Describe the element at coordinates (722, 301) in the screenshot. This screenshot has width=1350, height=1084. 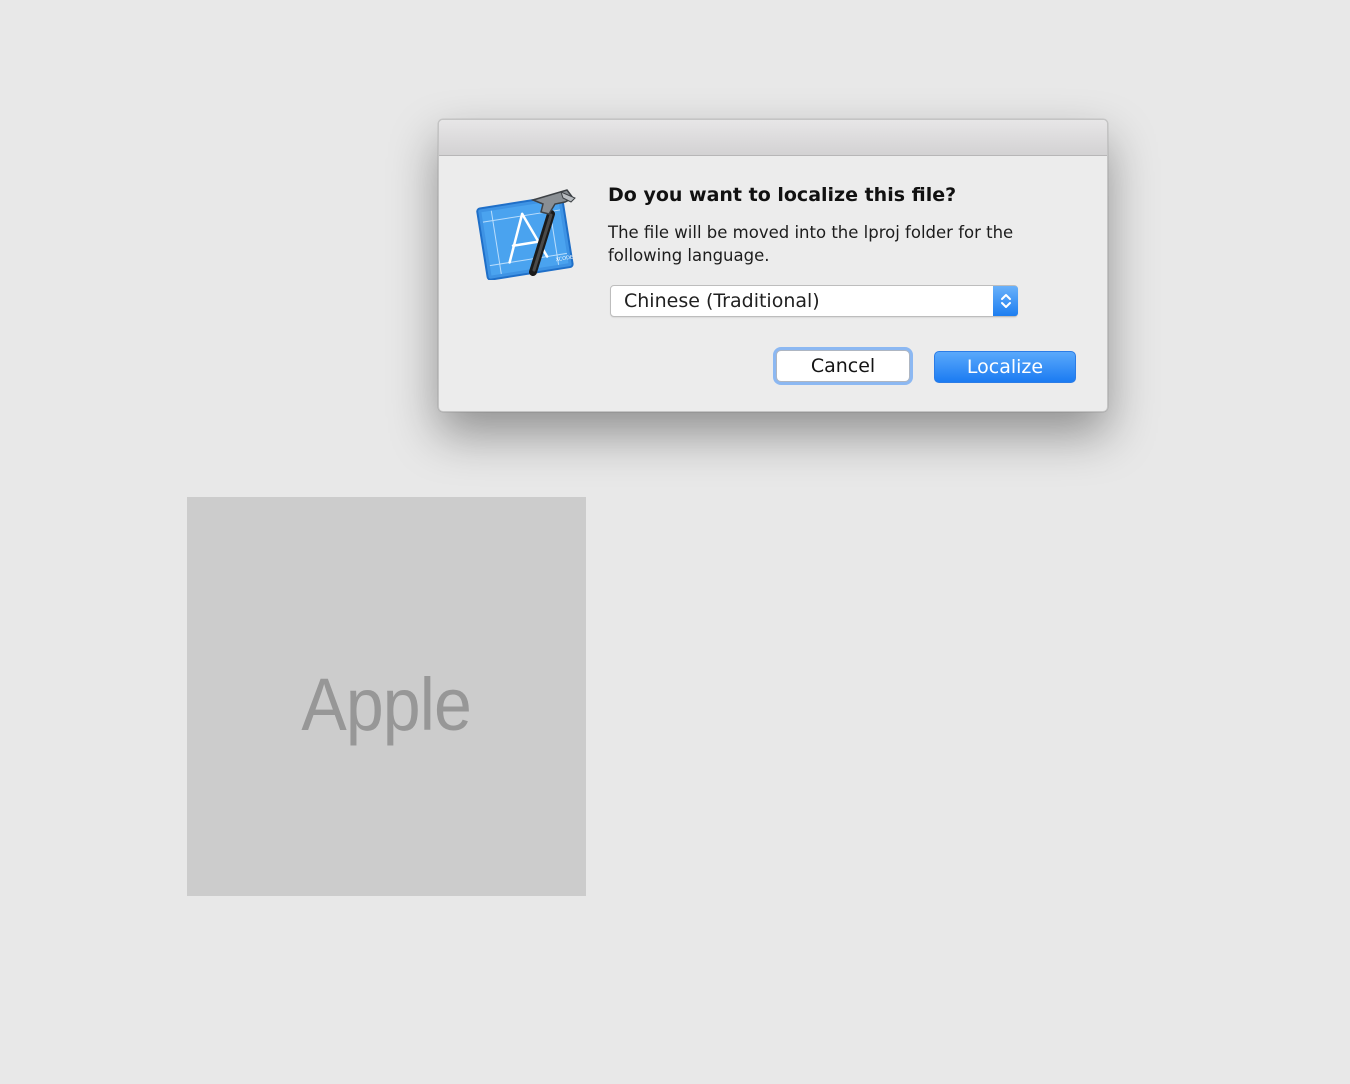
I see `language-popup-value: Chinese (Traditional)` at that location.